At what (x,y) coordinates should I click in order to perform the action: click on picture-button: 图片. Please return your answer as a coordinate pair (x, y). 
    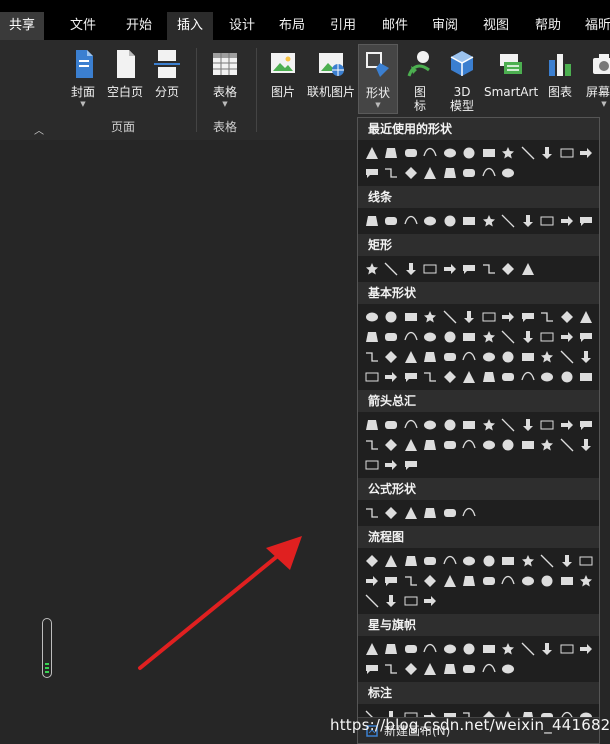
    Looking at the image, I should click on (283, 73).